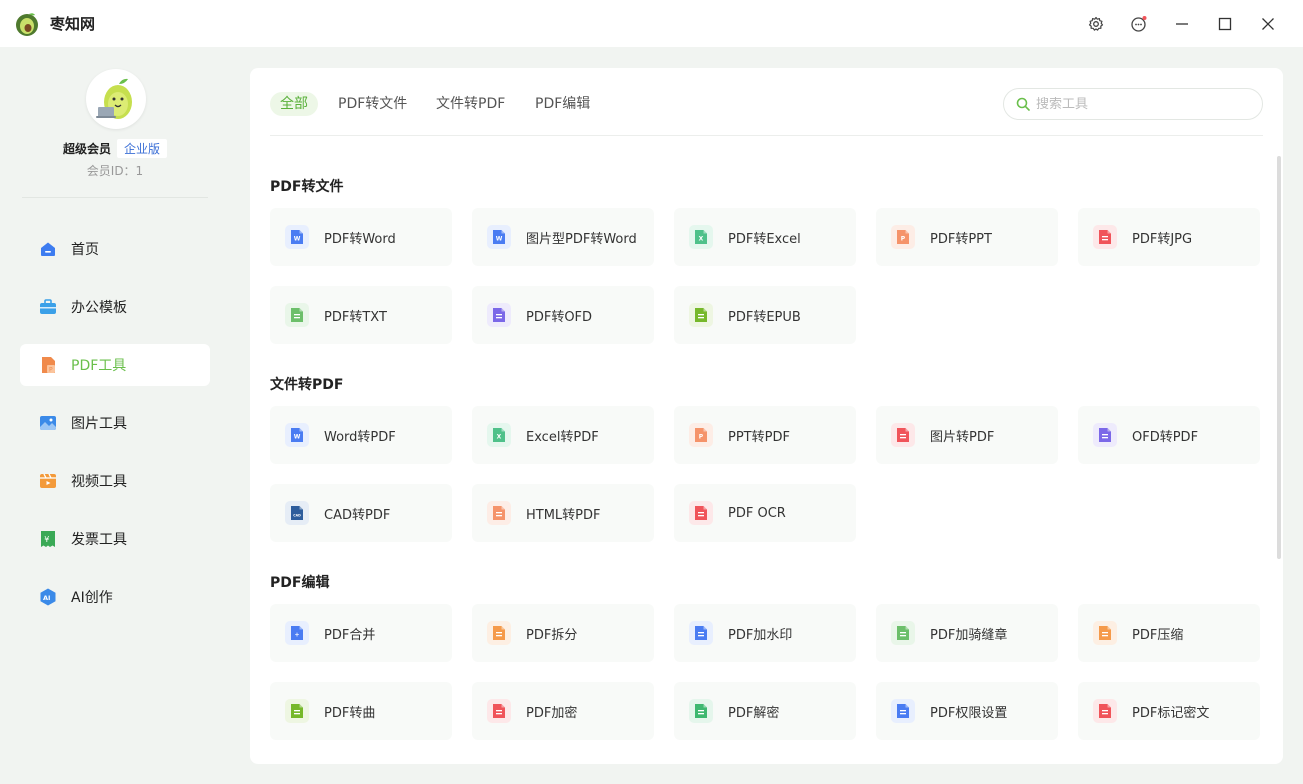  I want to click on decrypt-icon, so click(701, 711).